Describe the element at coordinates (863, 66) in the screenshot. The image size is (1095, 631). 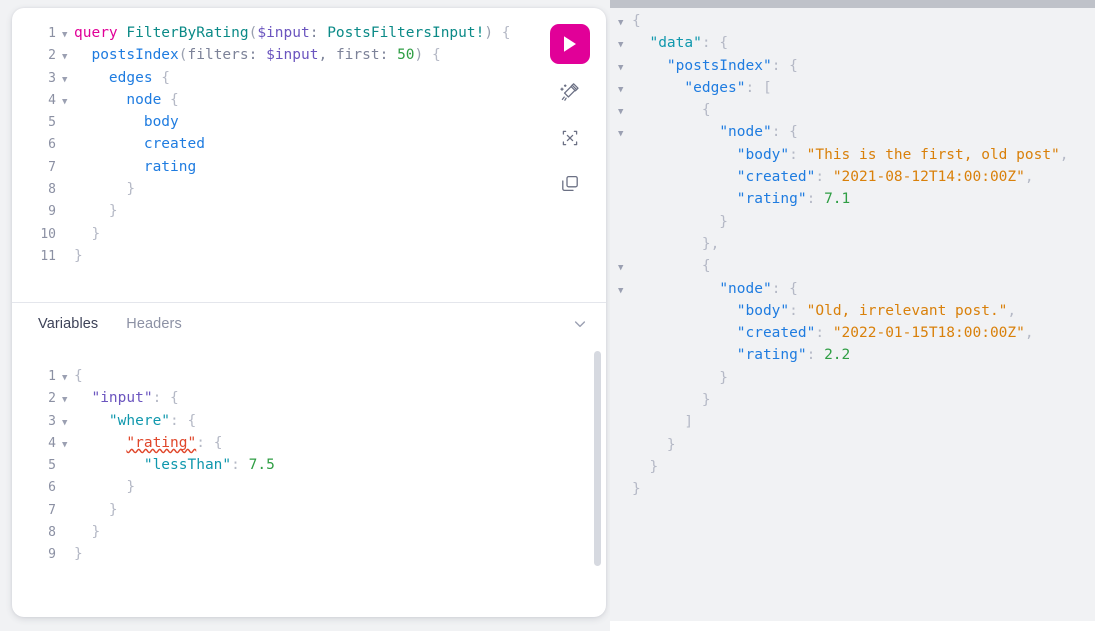
I see `response-line-text: "postsIndex": {` at that location.